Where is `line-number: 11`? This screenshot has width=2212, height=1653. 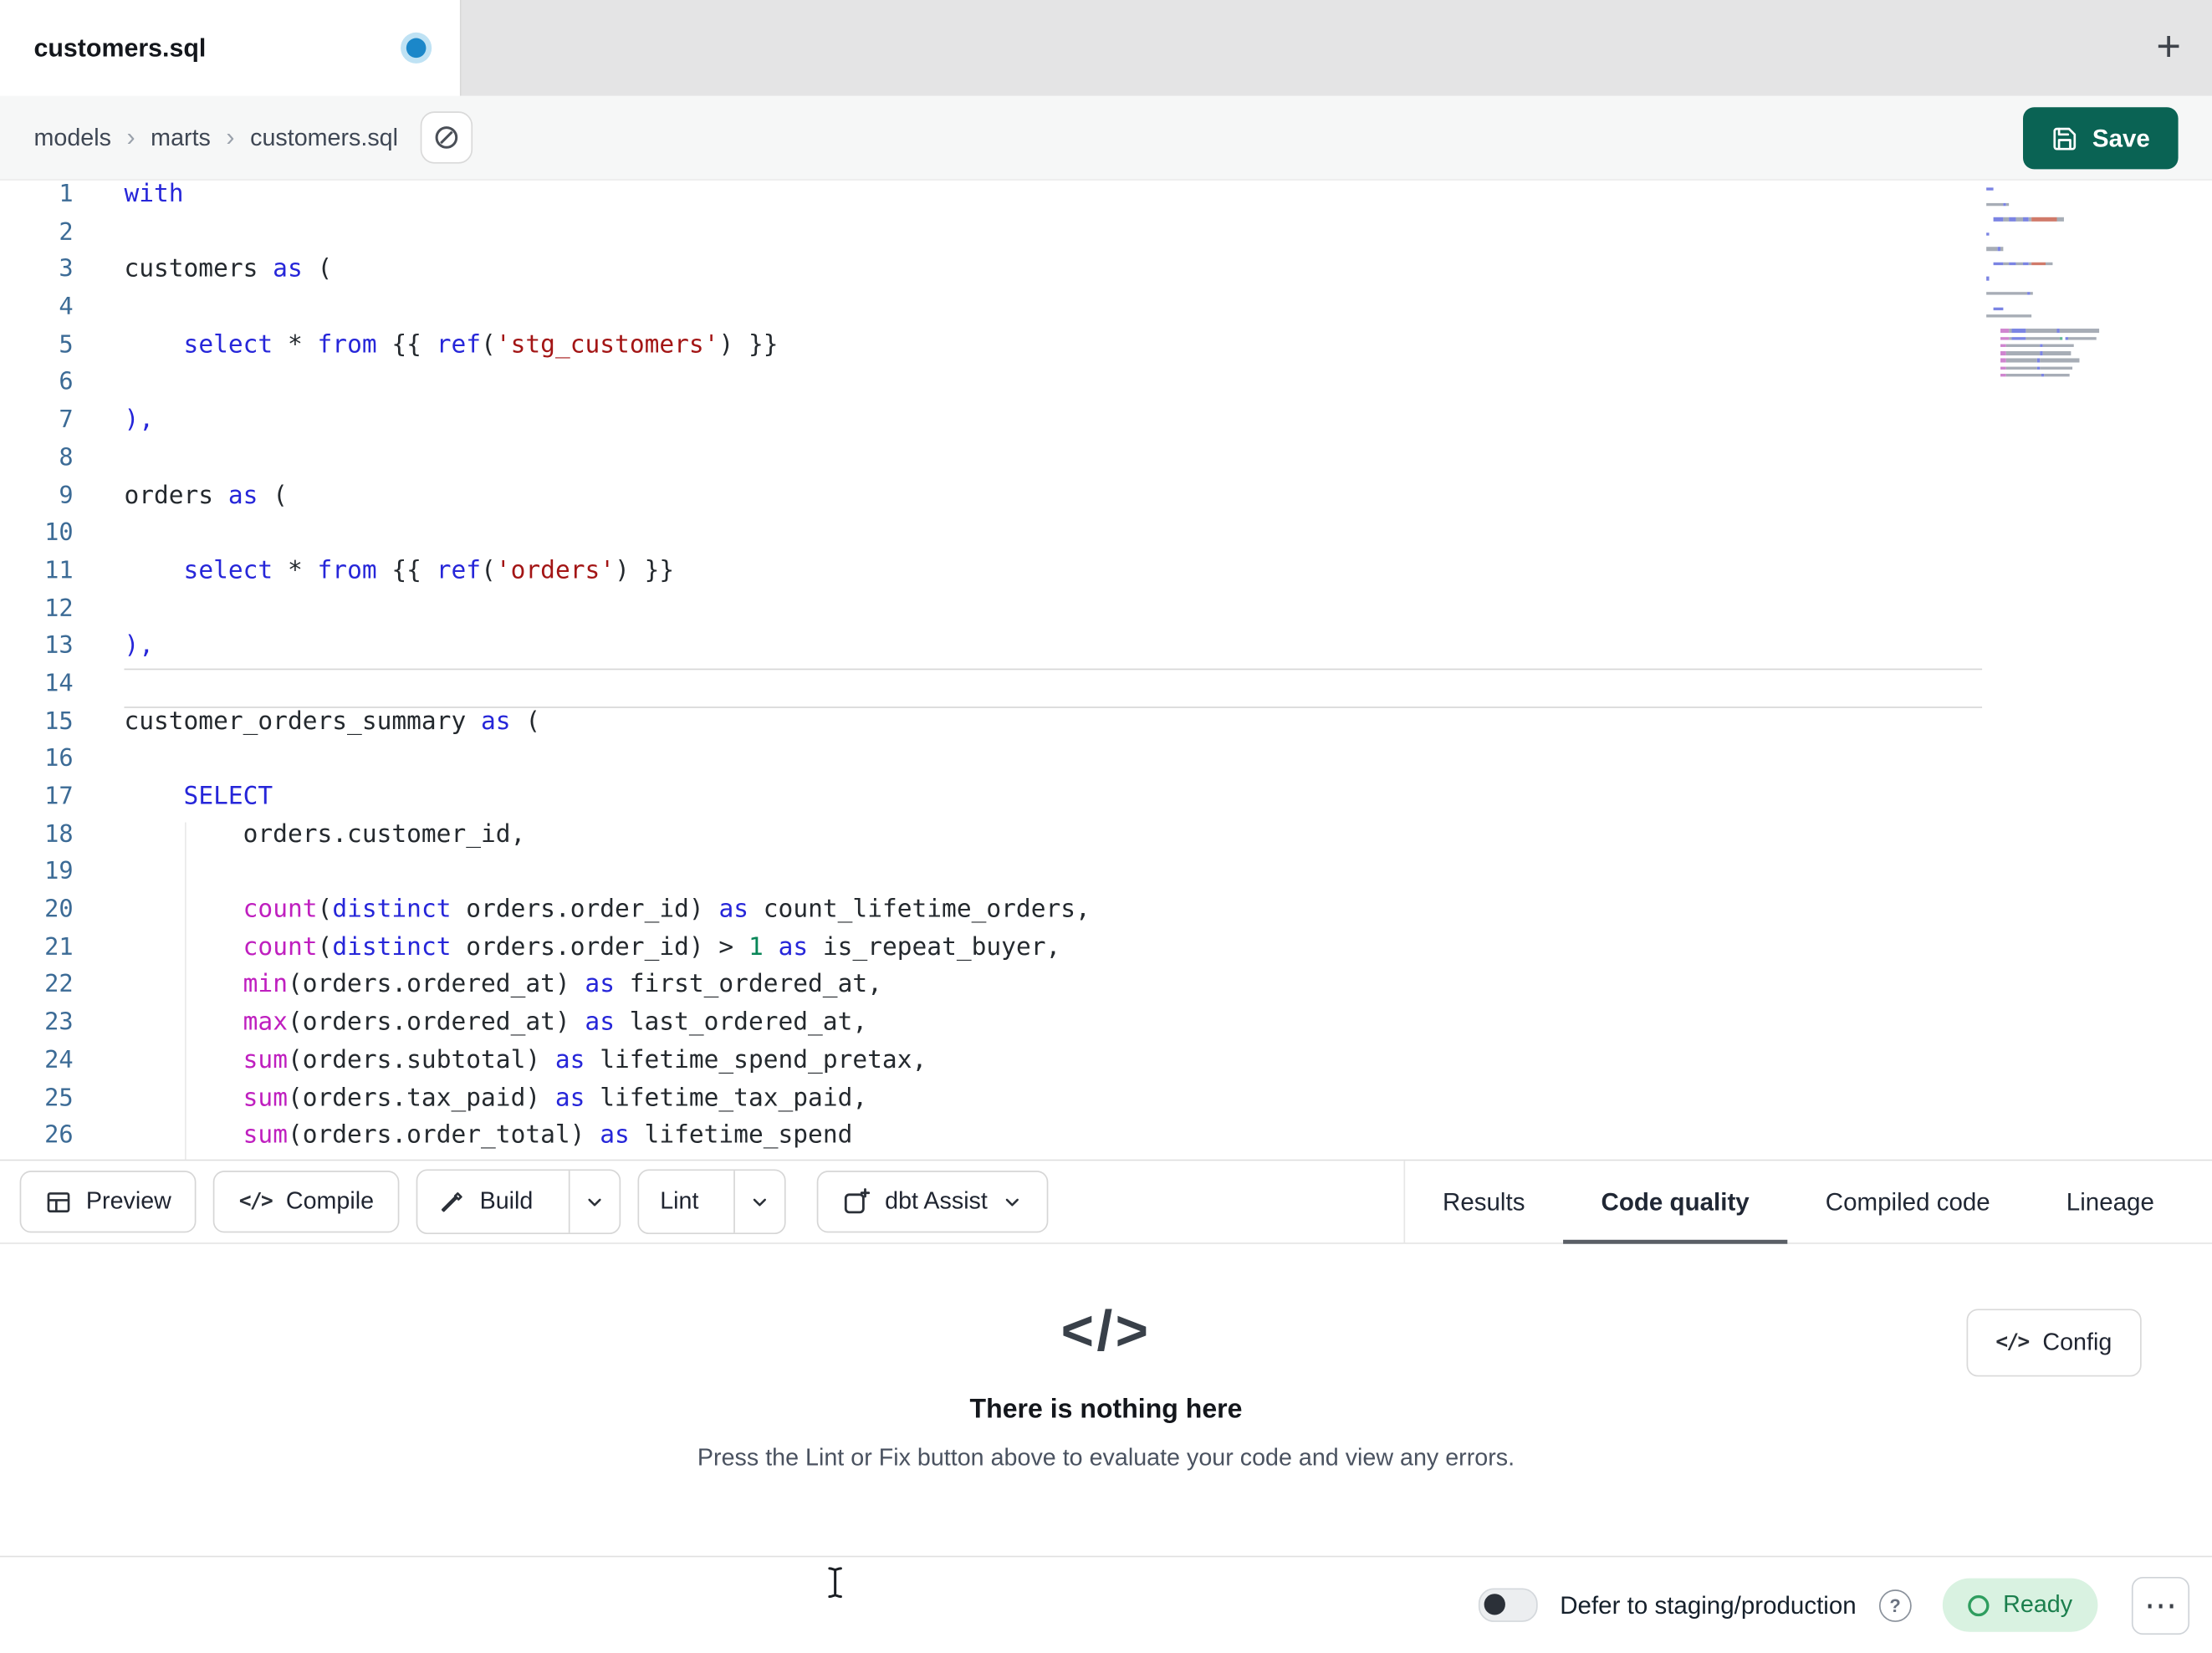 line-number: 11 is located at coordinates (59, 571).